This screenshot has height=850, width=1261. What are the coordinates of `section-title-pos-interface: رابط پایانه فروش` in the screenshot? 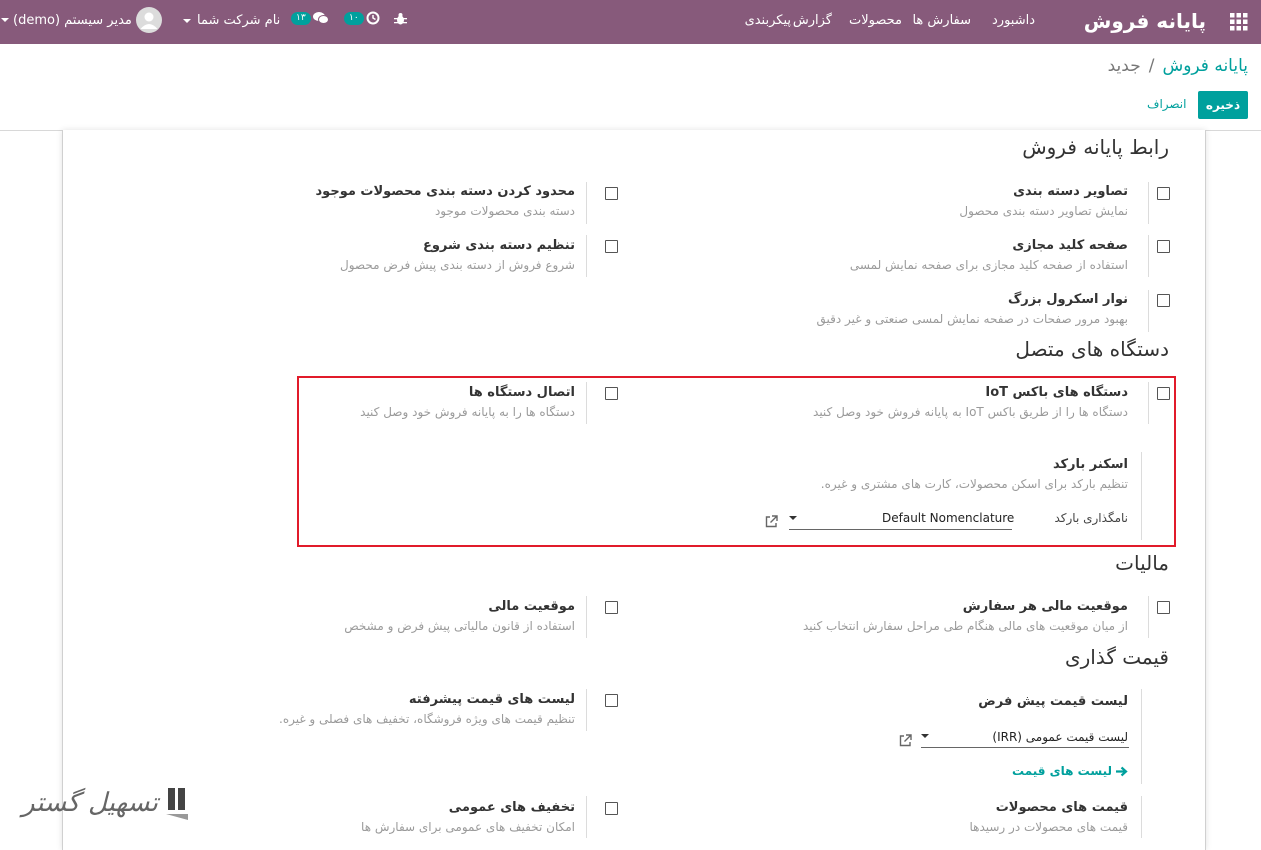 It's located at (1095, 147).